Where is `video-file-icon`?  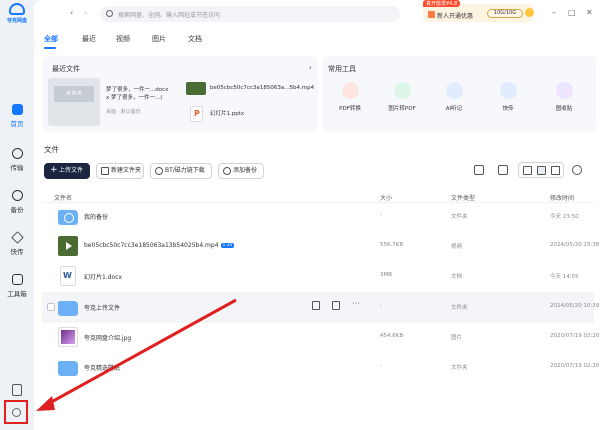
video-file-icon is located at coordinates (68, 246).